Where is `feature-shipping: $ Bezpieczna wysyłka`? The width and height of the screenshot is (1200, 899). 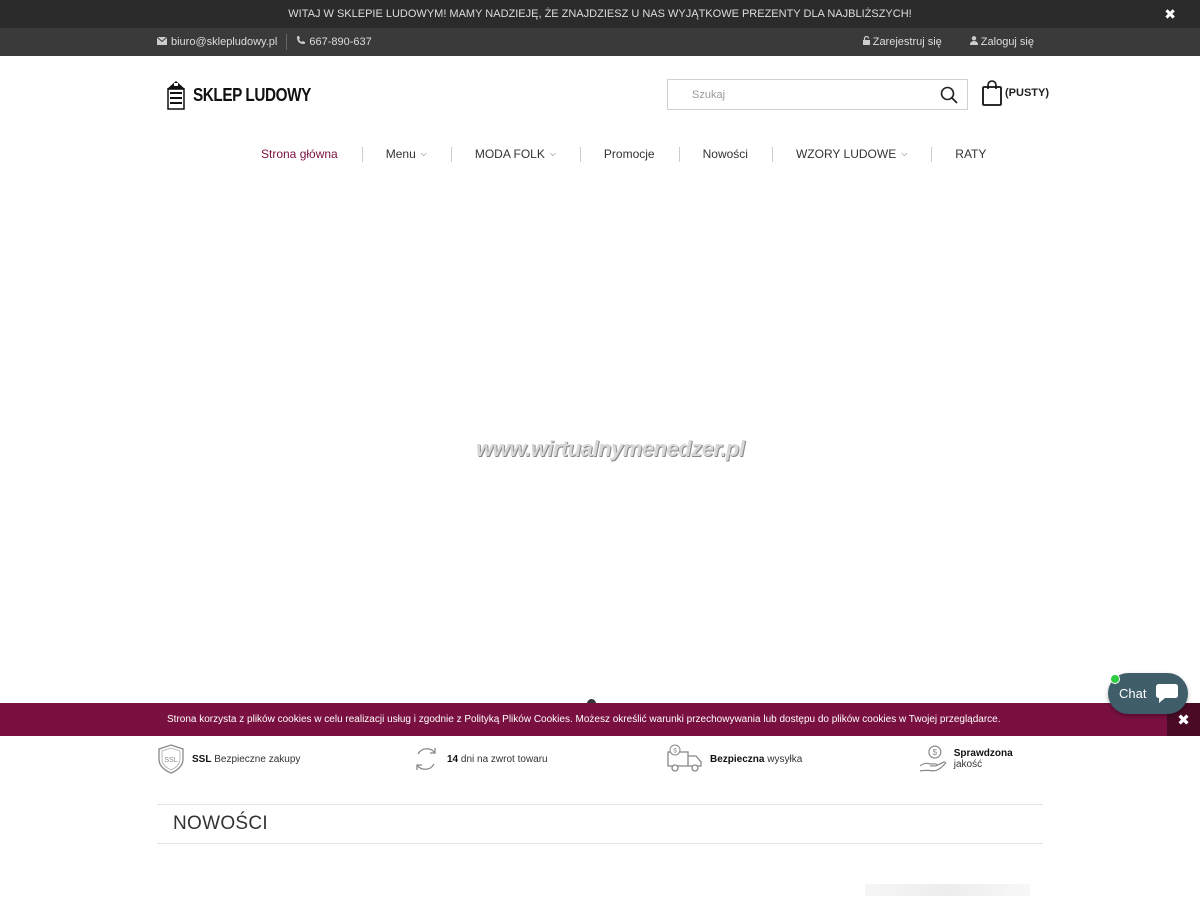 feature-shipping: $ Bezpieczna wysyłka is located at coordinates (734, 759).